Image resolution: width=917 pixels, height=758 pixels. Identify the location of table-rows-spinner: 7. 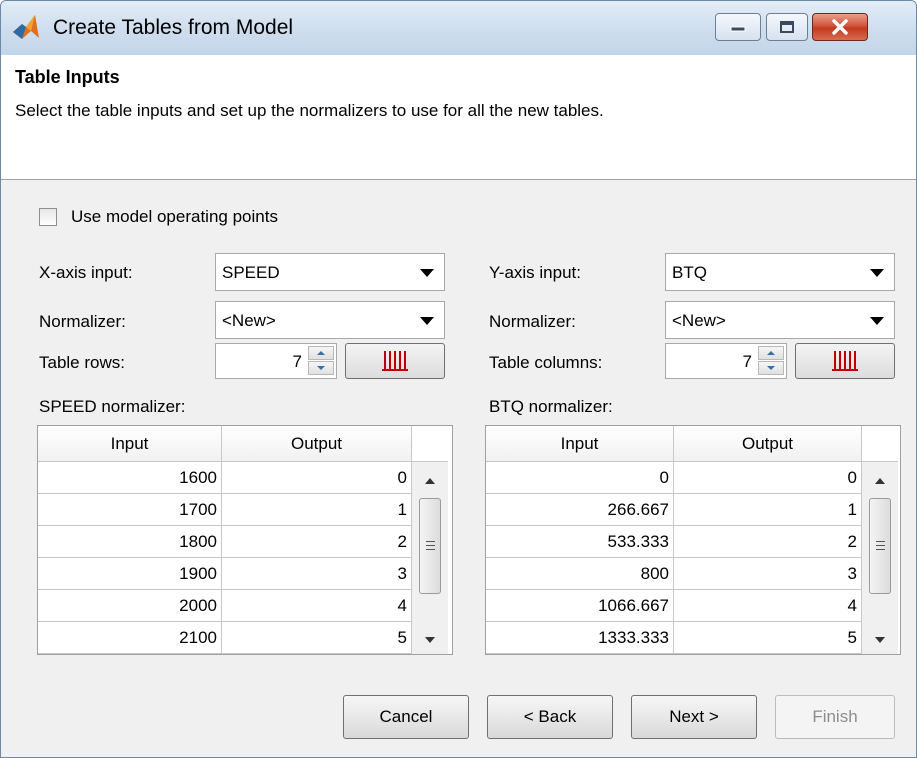
(276, 361).